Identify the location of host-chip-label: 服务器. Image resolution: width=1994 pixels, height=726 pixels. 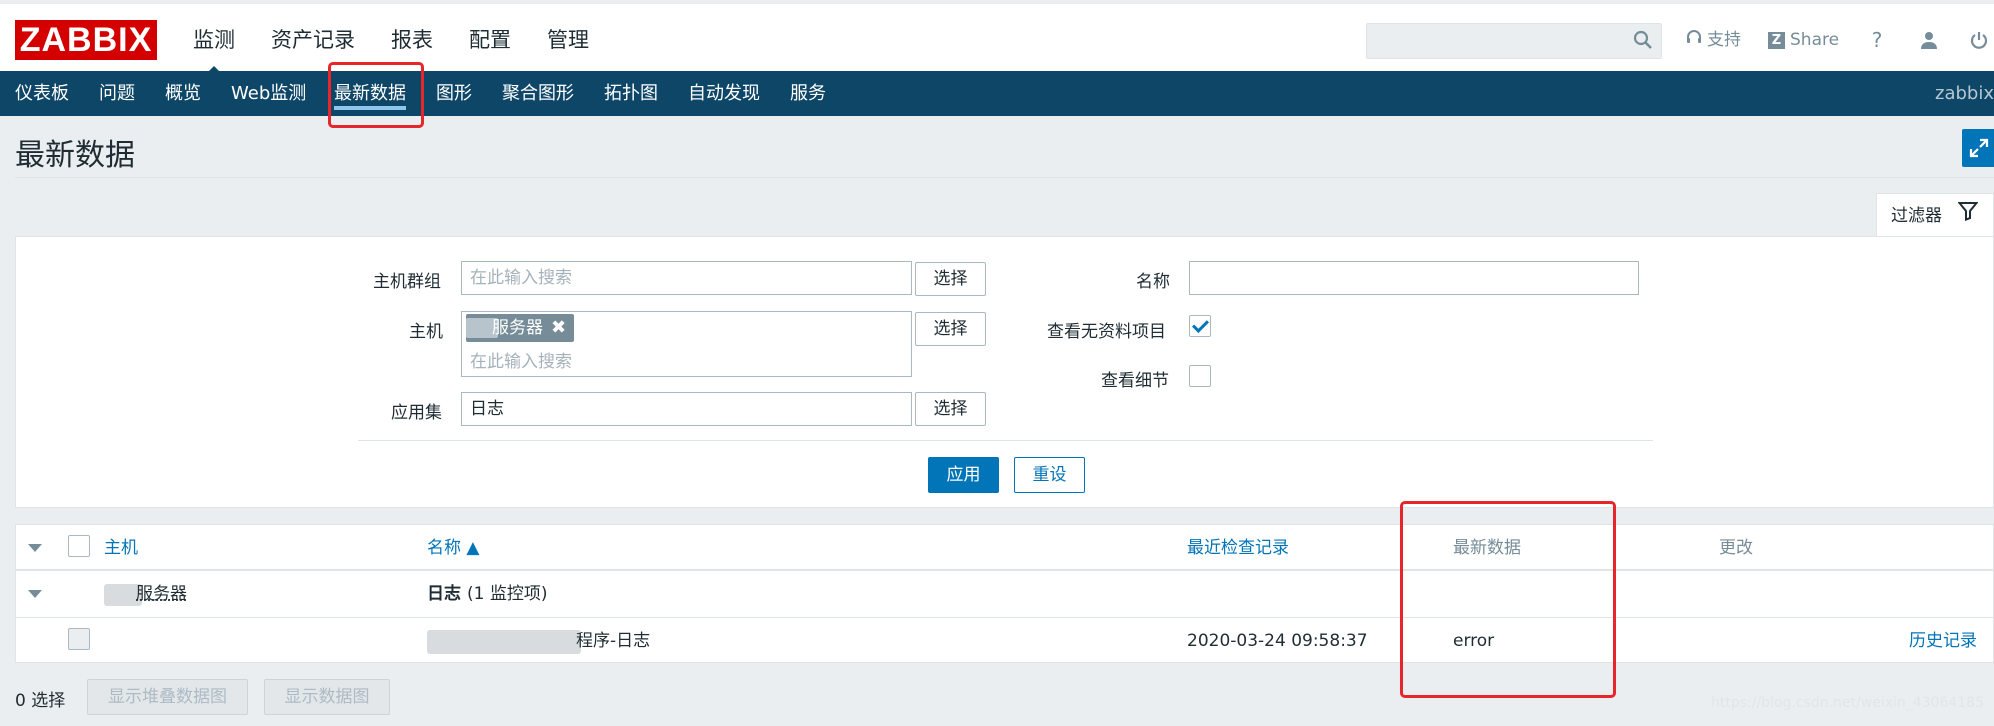
(517, 328).